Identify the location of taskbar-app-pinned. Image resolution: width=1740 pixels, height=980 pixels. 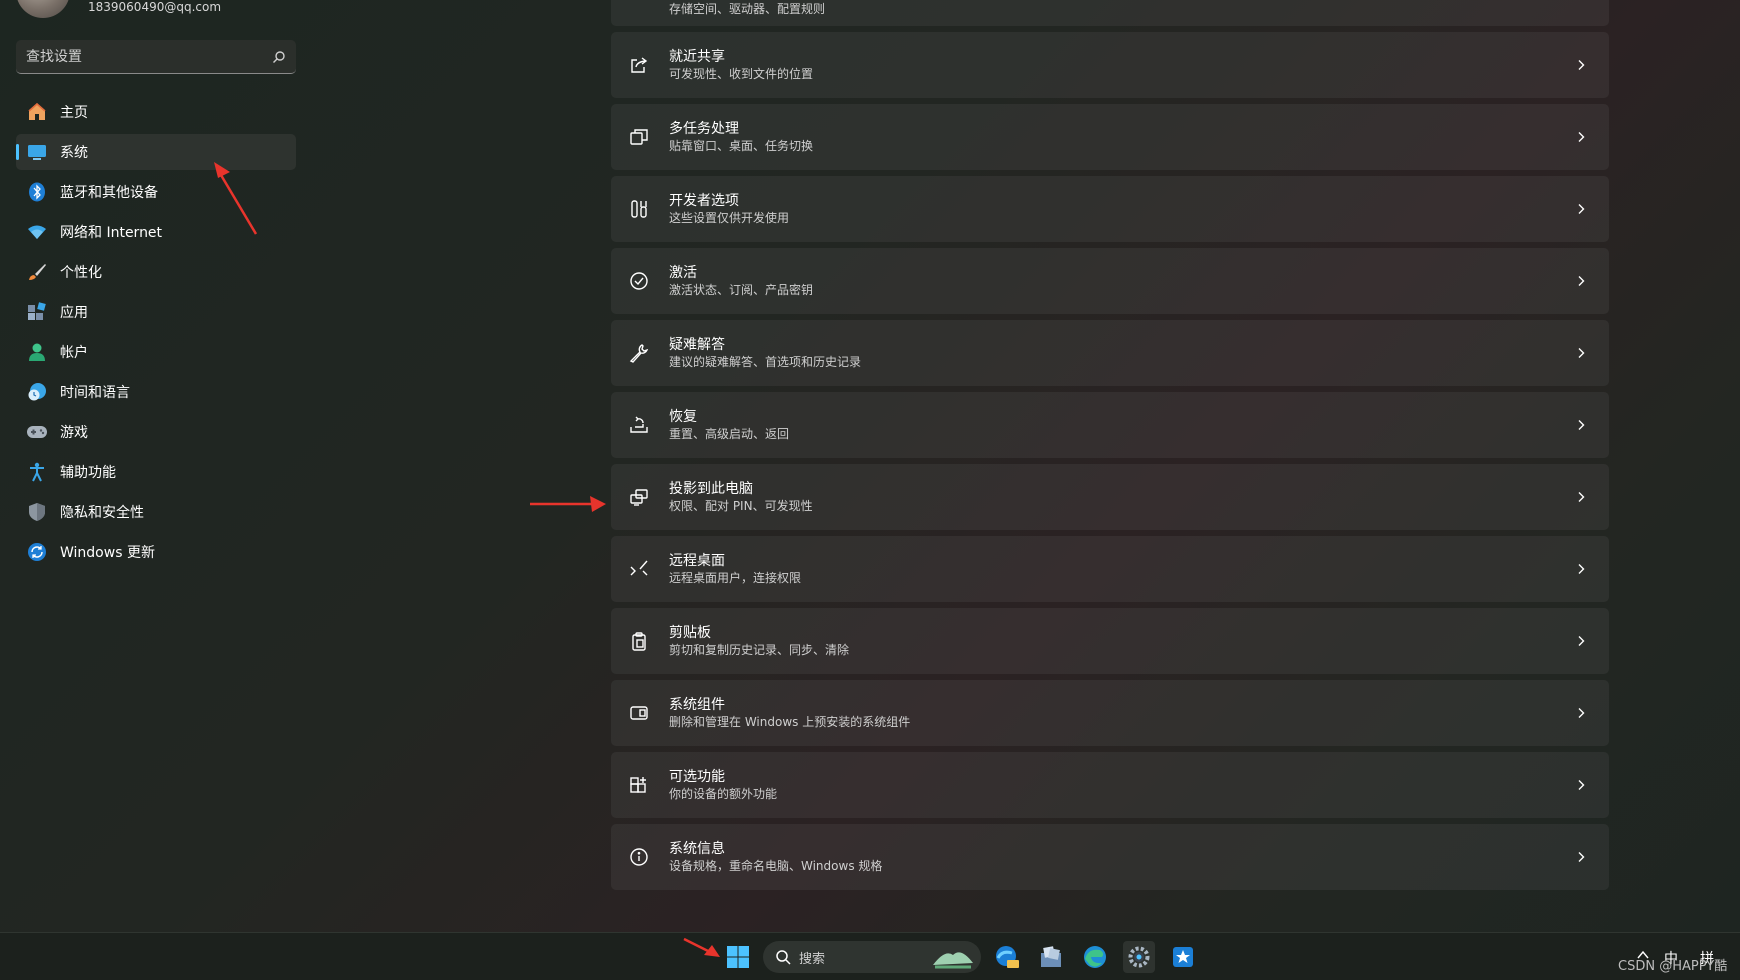
(1183, 957).